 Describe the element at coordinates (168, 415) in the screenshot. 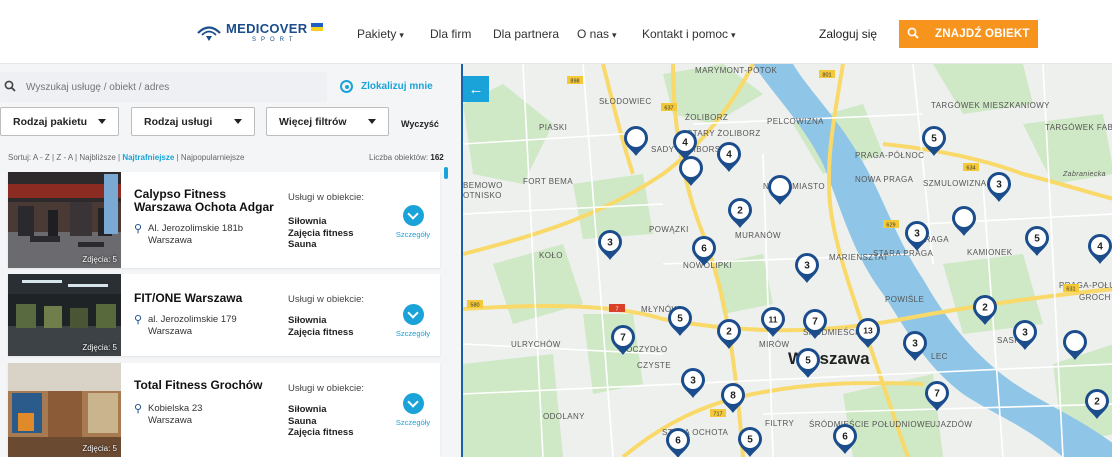

I see `facility-address: ⚲ Kobielska 23 Warszawa` at that location.